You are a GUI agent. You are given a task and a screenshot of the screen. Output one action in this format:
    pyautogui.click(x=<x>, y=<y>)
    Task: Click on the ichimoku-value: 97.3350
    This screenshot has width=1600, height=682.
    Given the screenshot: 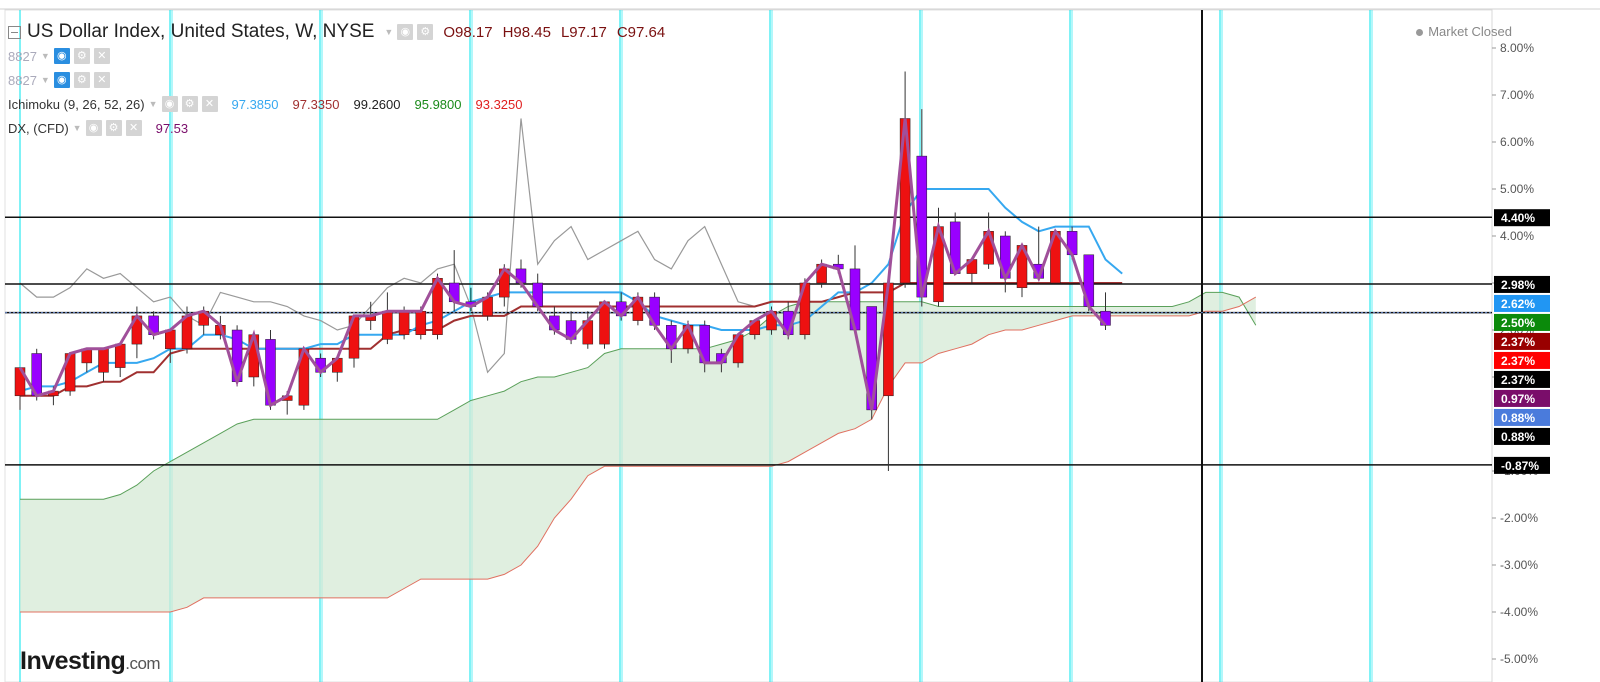 What is the action you would take?
    pyautogui.click(x=316, y=104)
    